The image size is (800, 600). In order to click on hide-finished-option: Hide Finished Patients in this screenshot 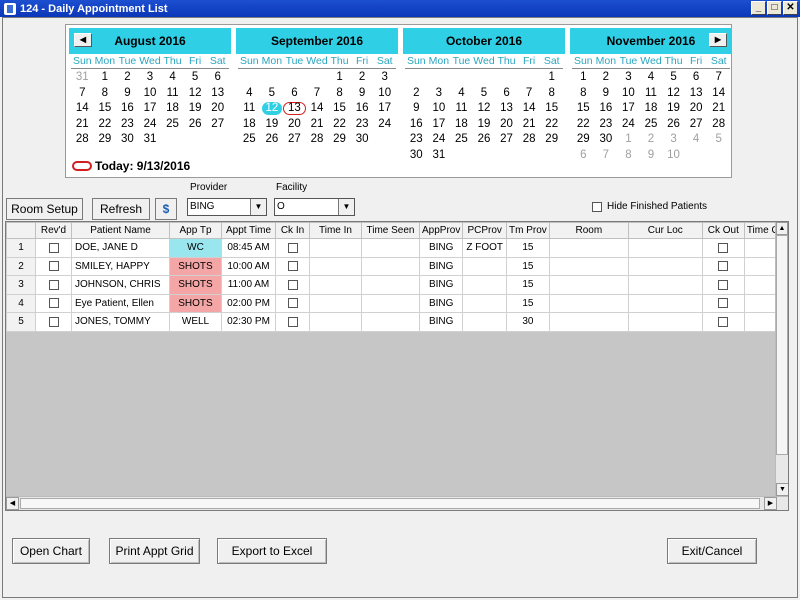, I will do `click(649, 206)`.